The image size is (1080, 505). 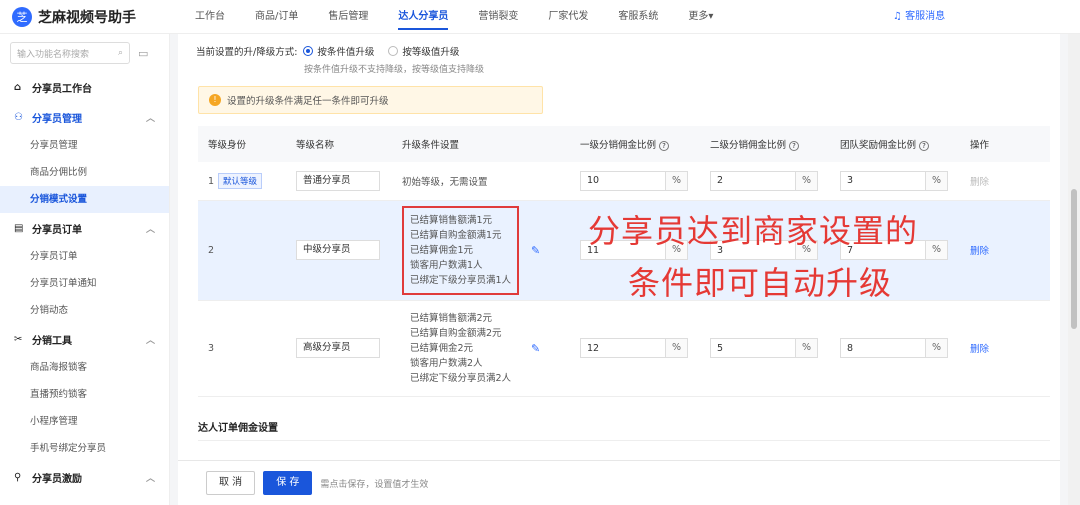 I want to click on first-commission-input: 12%, so click(x=634, y=348).